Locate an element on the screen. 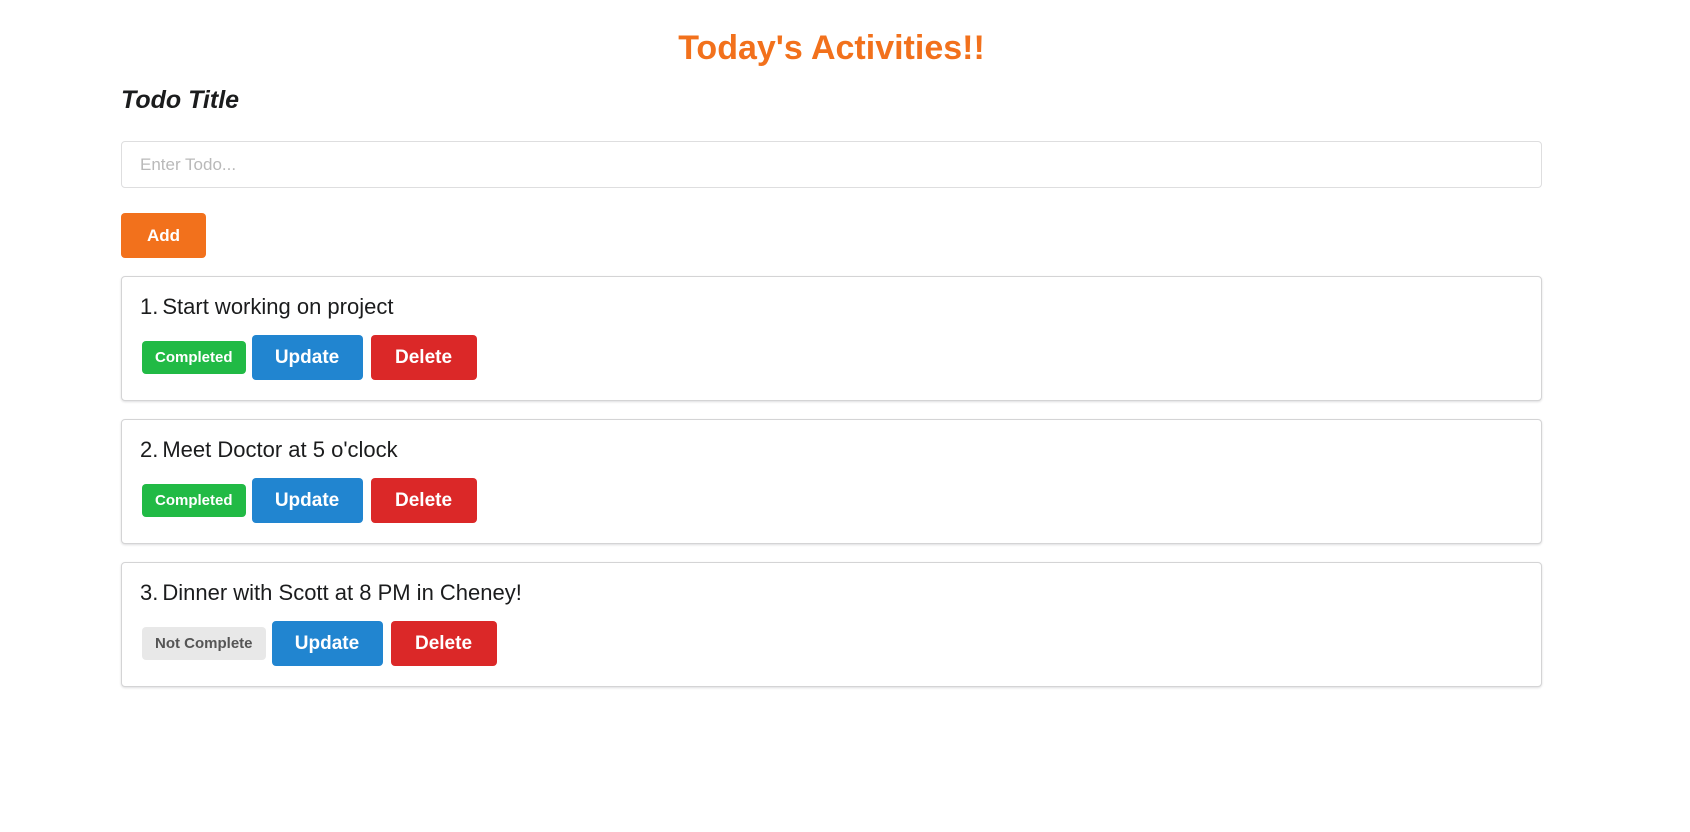  todo-item-text: Start working on project is located at coordinates (278, 306).